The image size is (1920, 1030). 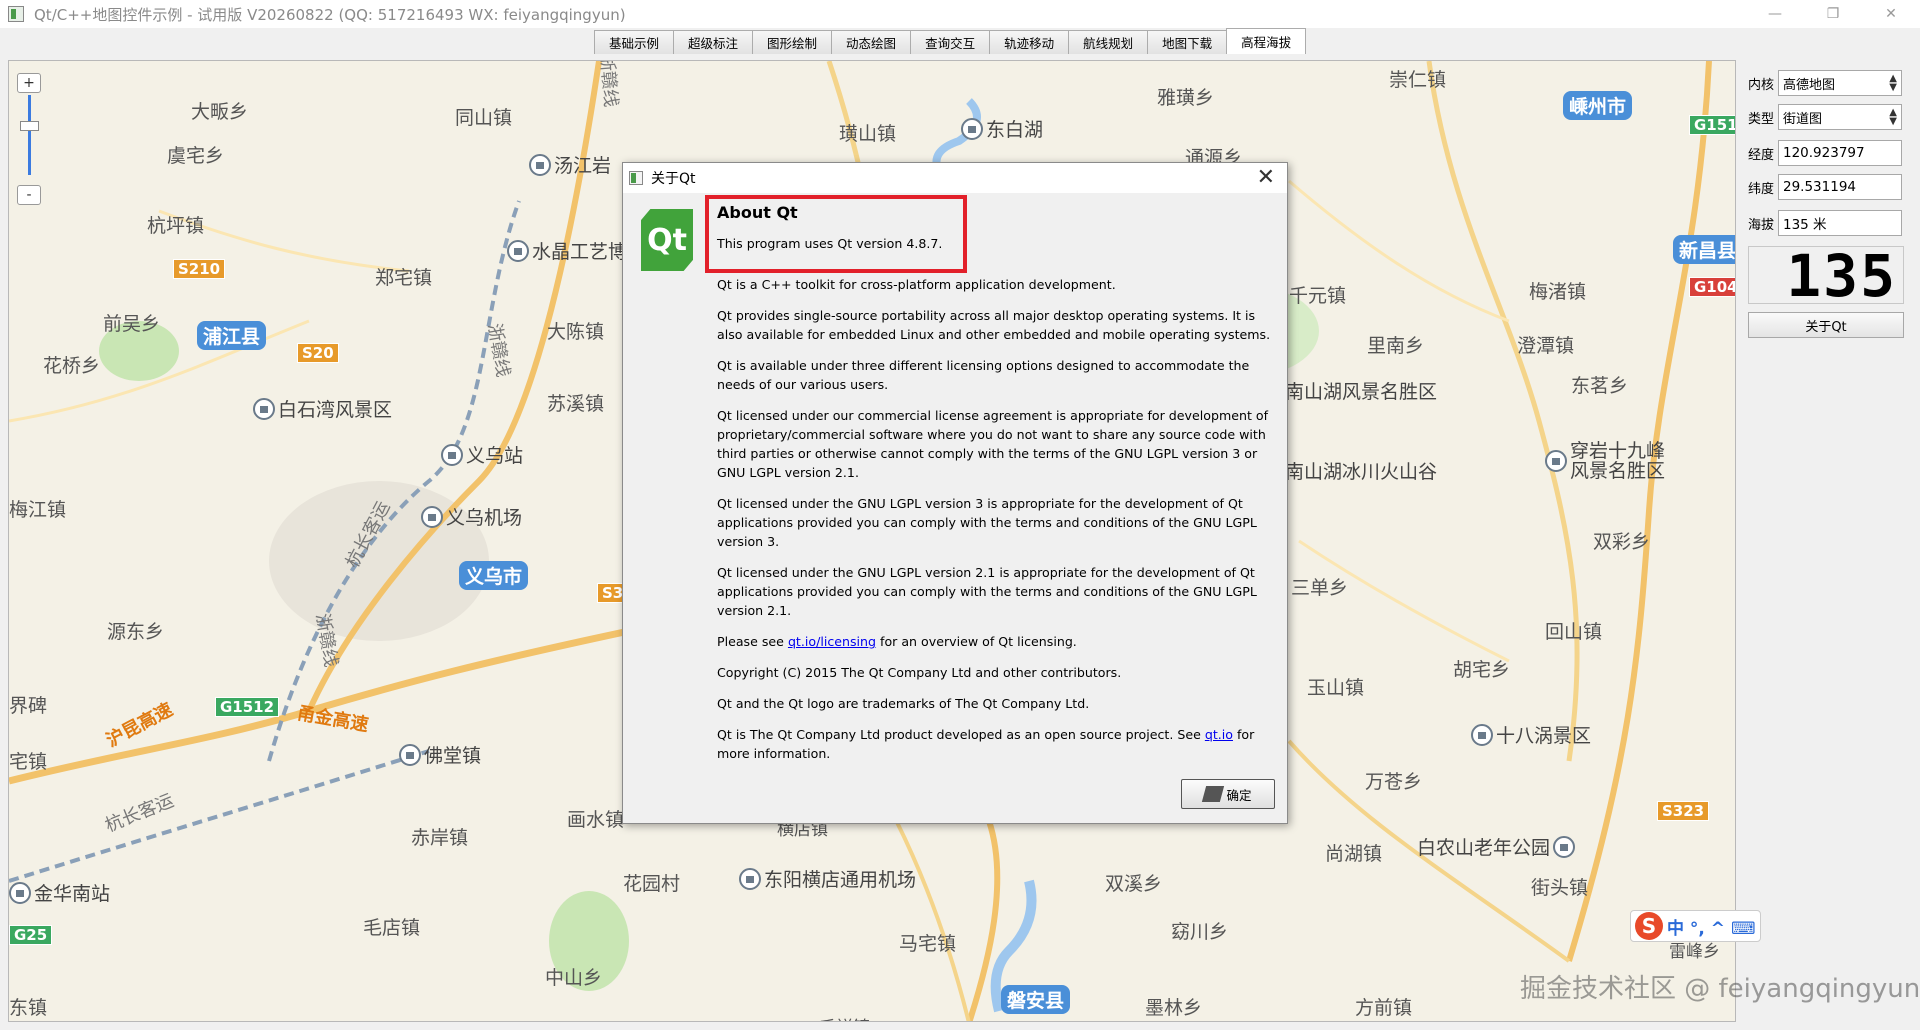 I want to click on map-poi: 汤江岩, so click(x=570, y=164).